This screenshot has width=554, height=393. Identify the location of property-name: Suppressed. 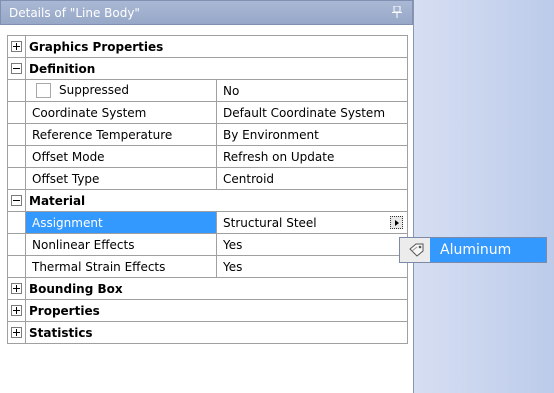
(94, 90).